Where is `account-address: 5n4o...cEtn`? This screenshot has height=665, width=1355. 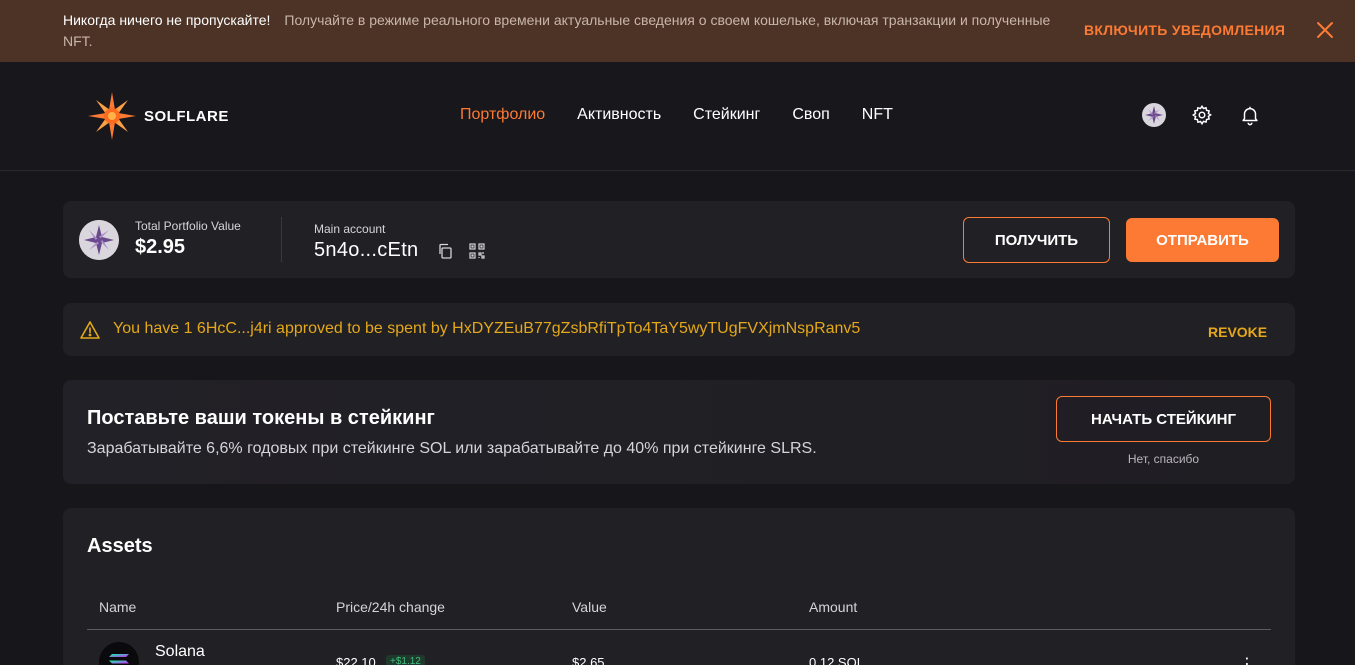 account-address: 5n4o...cEtn is located at coordinates (366, 250).